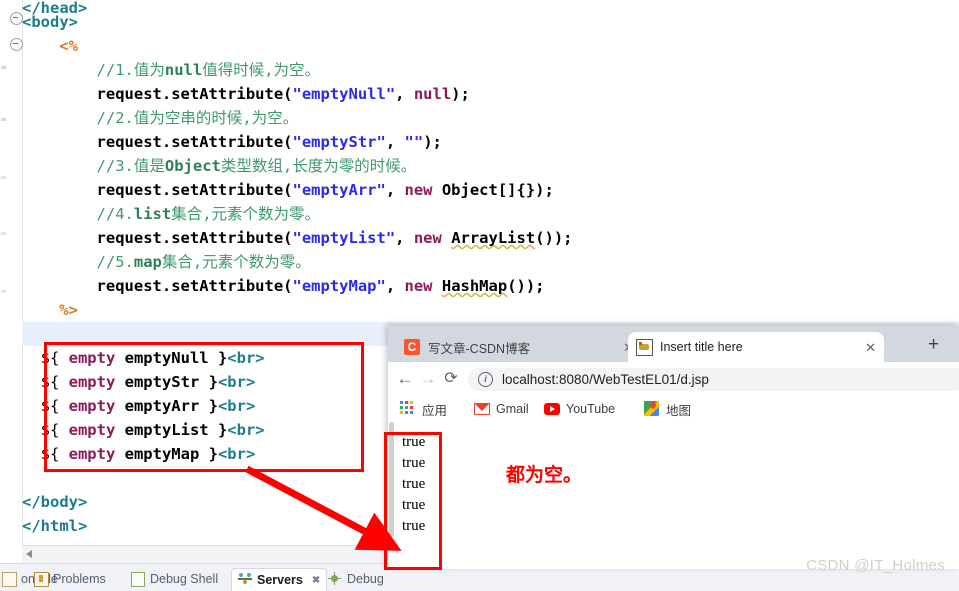 The height and width of the screenshot is (591, 959). I want to click on code-line: </body>, so click(54, 502).